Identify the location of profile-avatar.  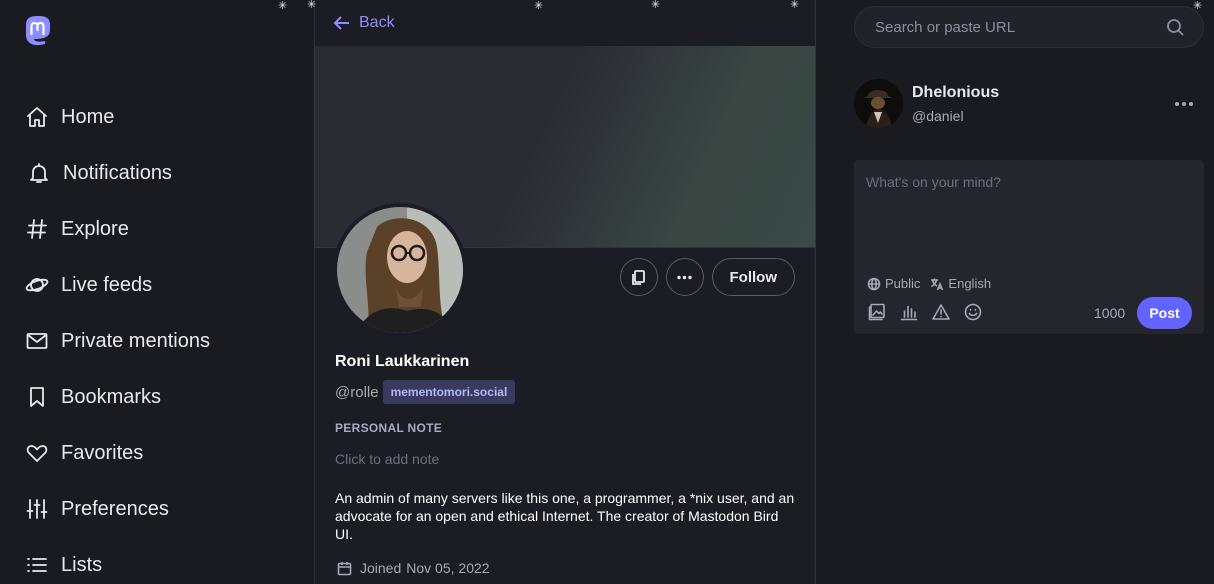
(400, 270).